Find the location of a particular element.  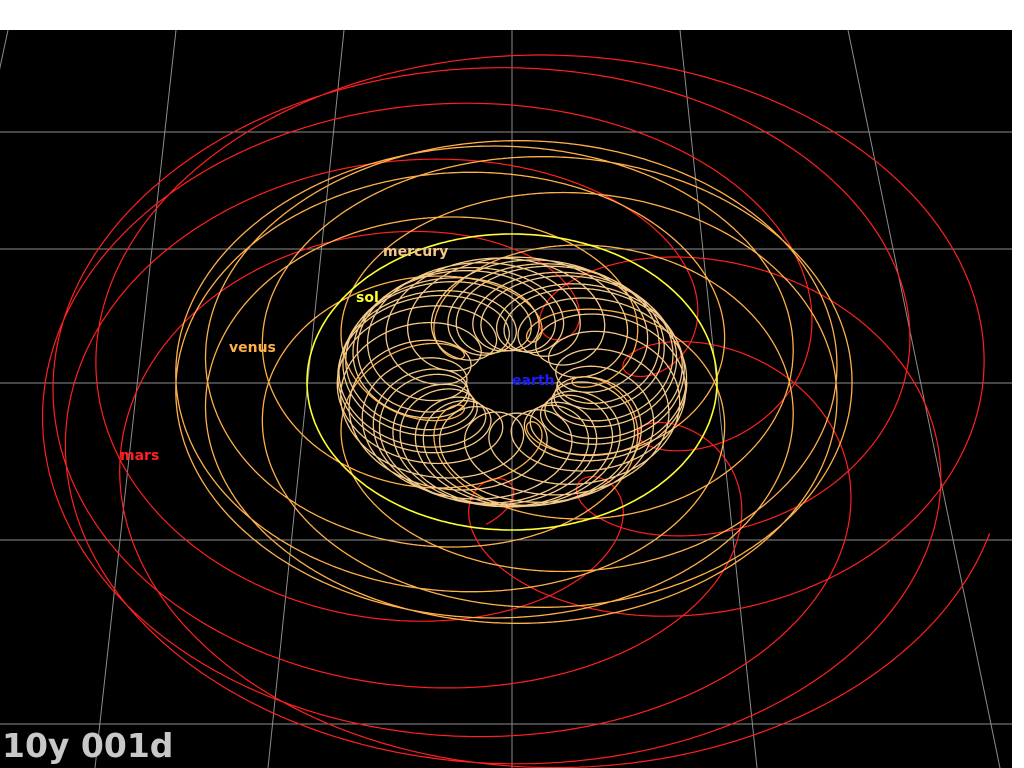

window-edge is located at coordinates (1018, 399).